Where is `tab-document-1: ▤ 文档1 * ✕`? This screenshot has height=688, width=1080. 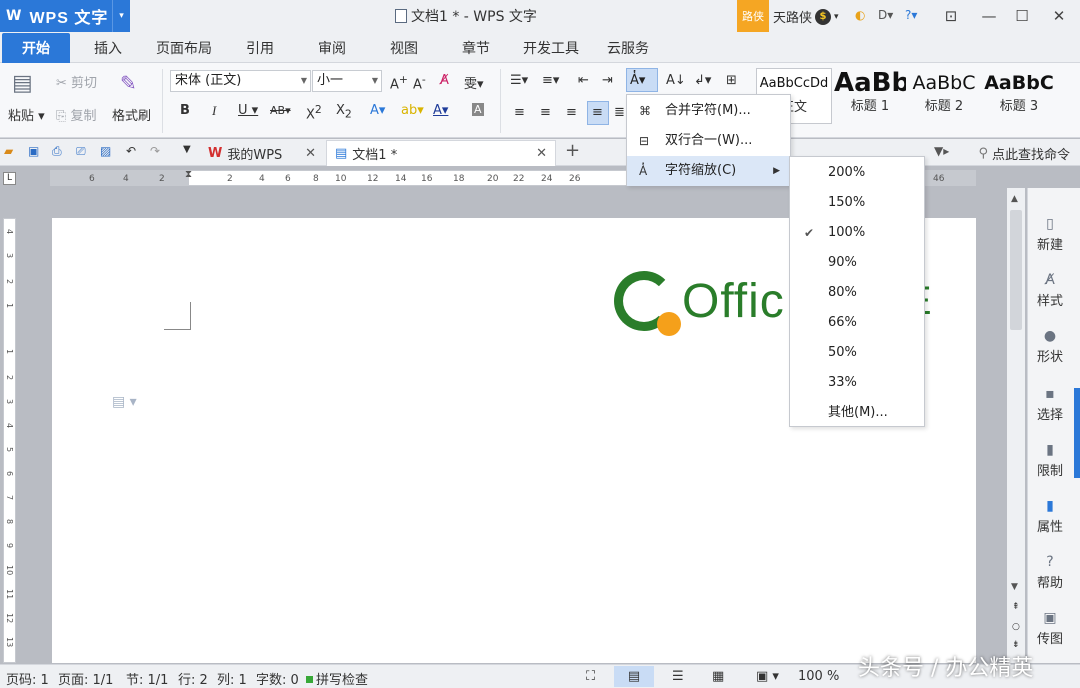
tab-document-1: ▤ 文档1 * ✕ is located at coordinates (441, 153).